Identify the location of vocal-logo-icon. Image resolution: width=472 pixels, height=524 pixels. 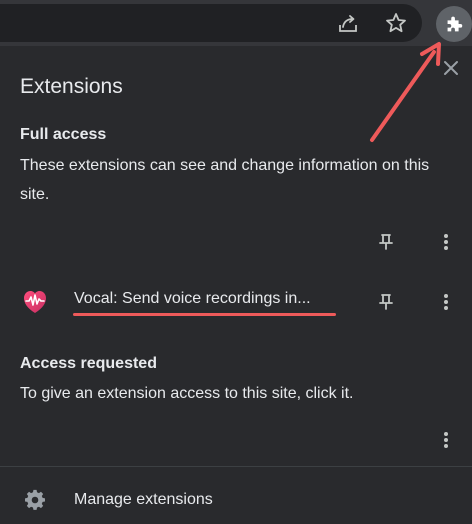
(35, 302).